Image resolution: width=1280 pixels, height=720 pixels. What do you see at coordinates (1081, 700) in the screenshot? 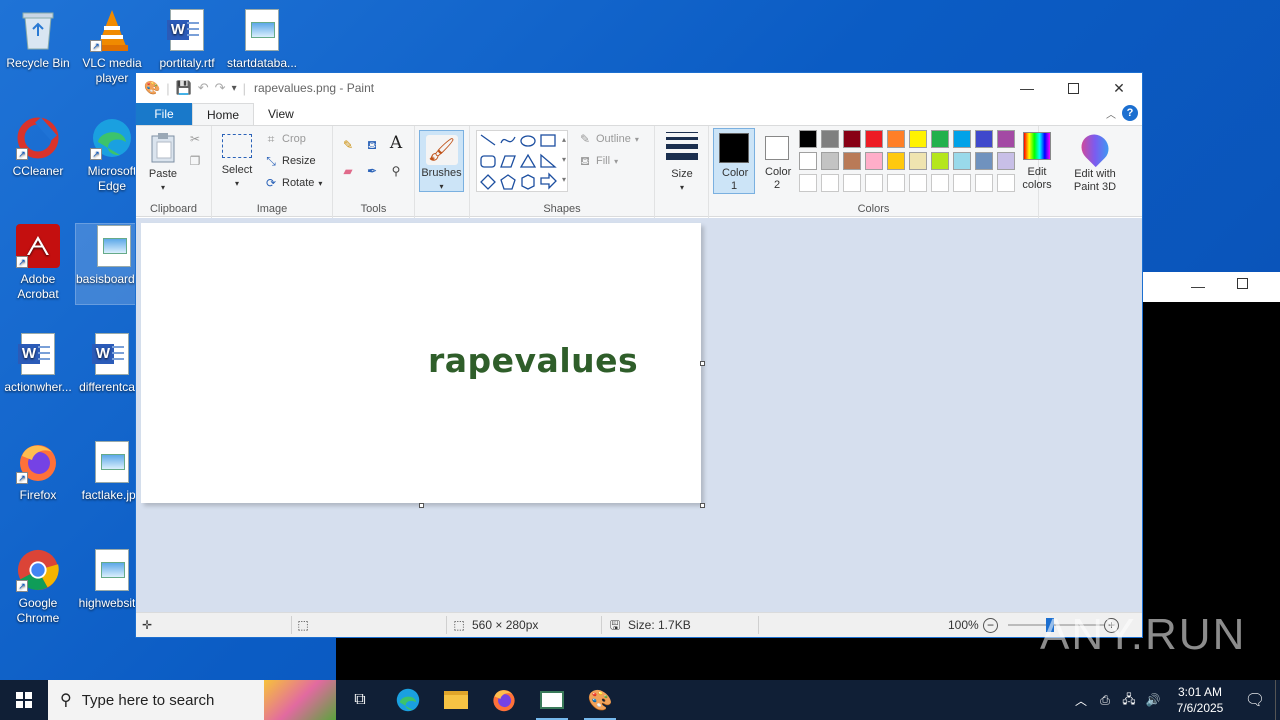
I see `show-hidden-icons-icon: ︿` at bounding box center [1081, 700].